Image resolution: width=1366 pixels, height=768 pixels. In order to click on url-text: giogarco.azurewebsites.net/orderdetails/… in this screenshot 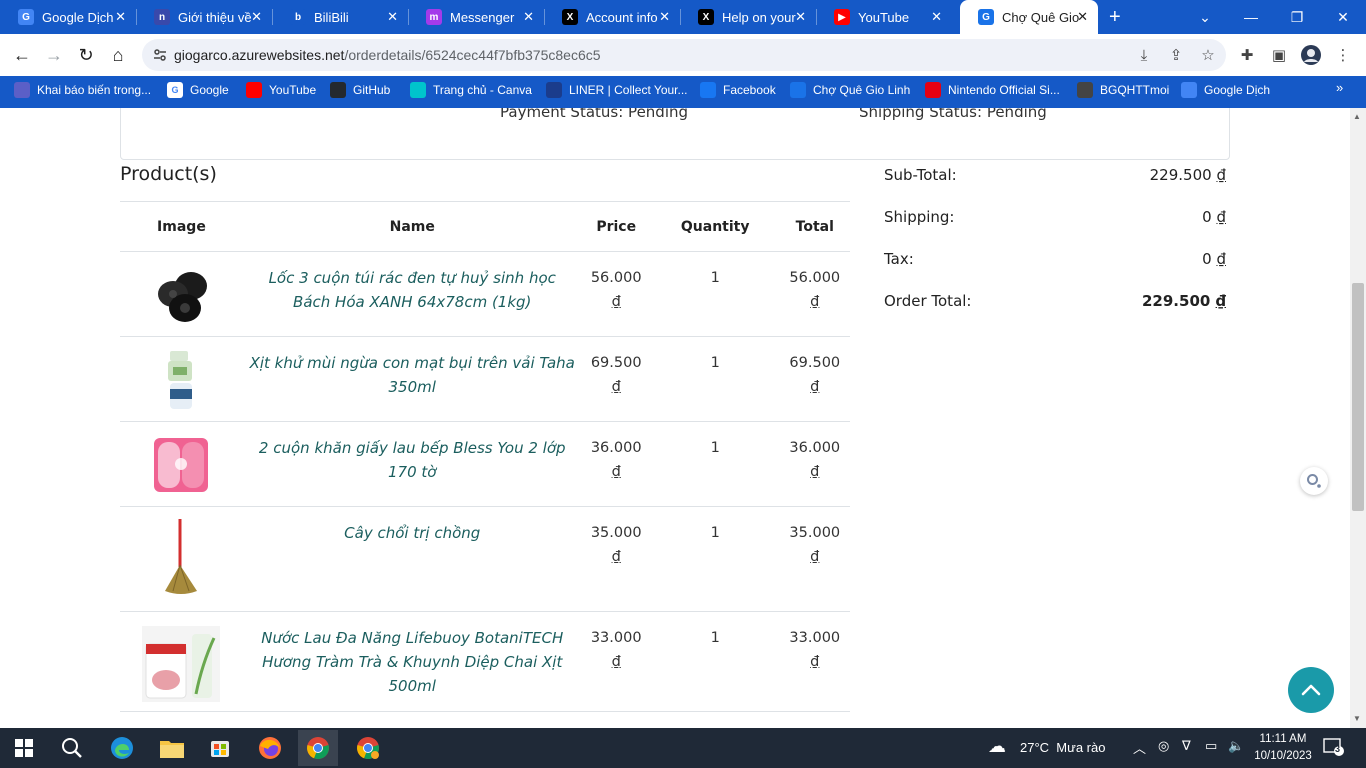, I will do `click(387, 55)`.